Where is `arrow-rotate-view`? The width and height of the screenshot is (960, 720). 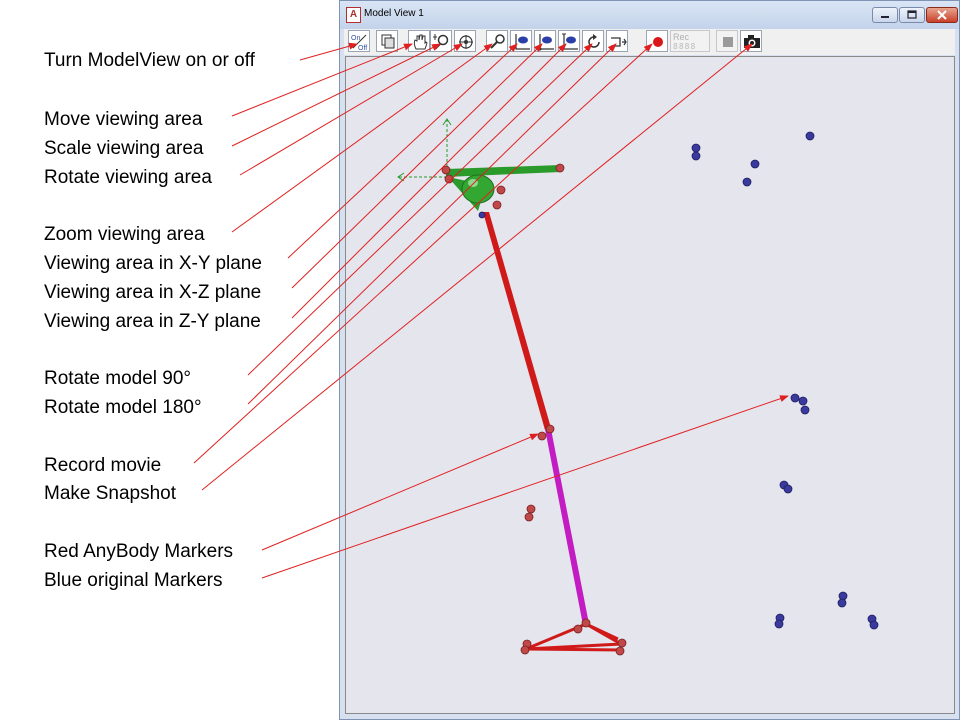
arrow-rotate-view is located at coordinates (351, 109).